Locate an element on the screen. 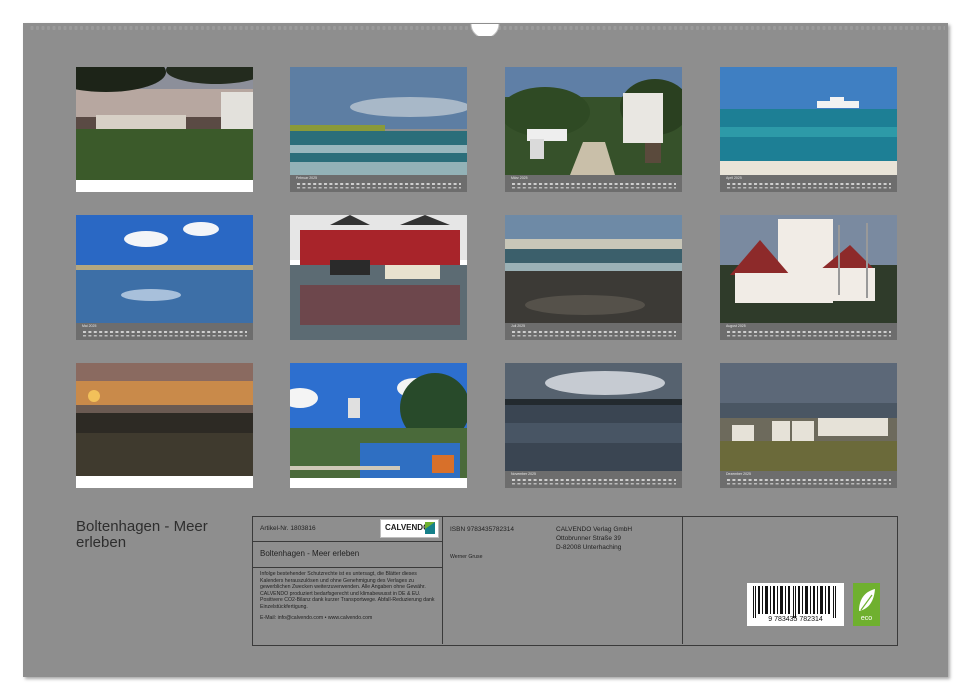 The image size is (971, 700). month-label: November 2025 is located at coordinates (523, 474).